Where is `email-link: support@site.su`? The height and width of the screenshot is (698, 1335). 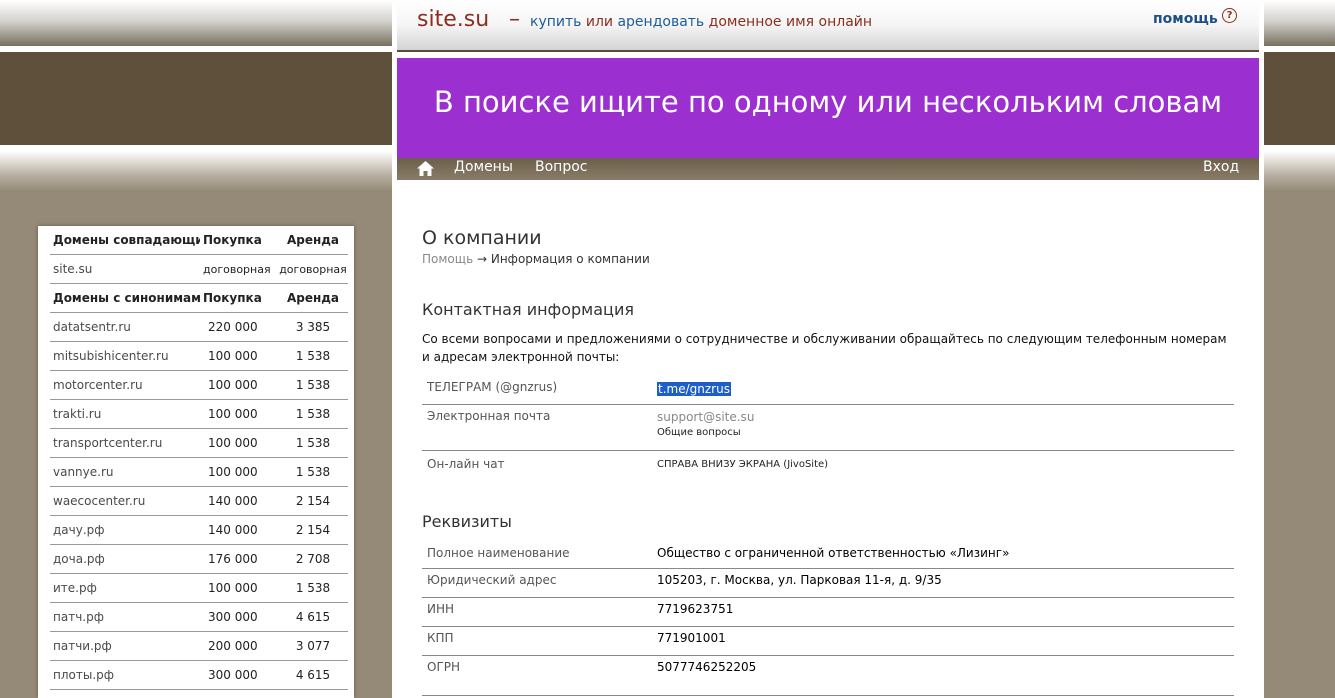 email-link: support@site.su is located at coordinates (943, 417).